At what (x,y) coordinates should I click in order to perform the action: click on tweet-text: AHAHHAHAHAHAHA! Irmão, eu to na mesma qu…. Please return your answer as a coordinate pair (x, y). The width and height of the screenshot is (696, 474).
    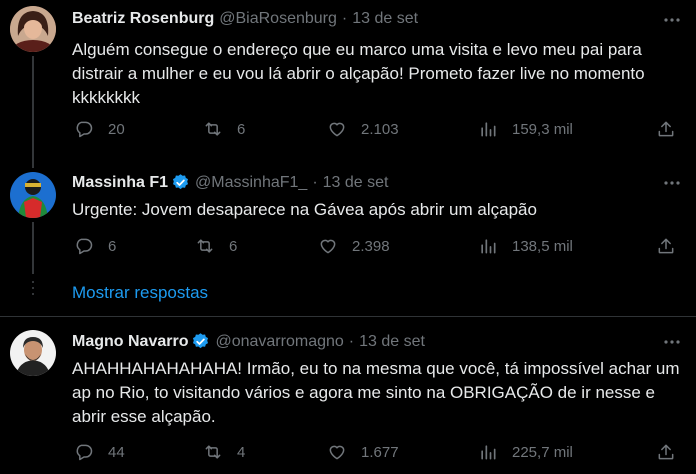
    Looking at the image, I should click on (376, 392).